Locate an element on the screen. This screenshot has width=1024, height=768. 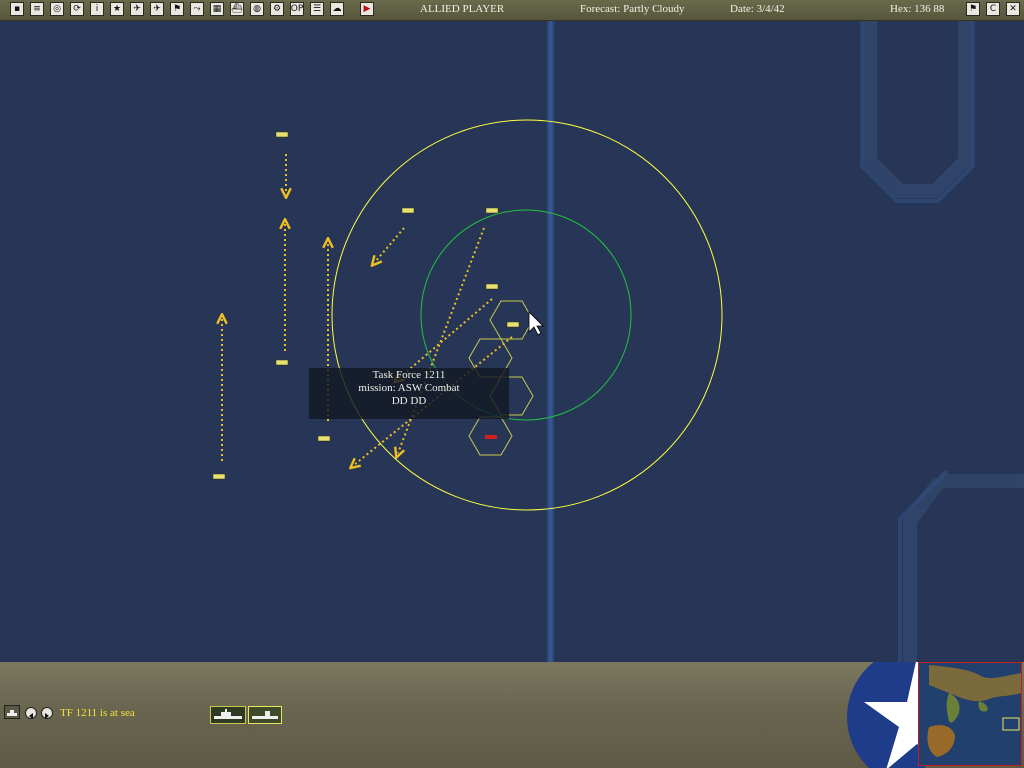
aircraft-icon: ✈ is located at coordinates (137, 9).